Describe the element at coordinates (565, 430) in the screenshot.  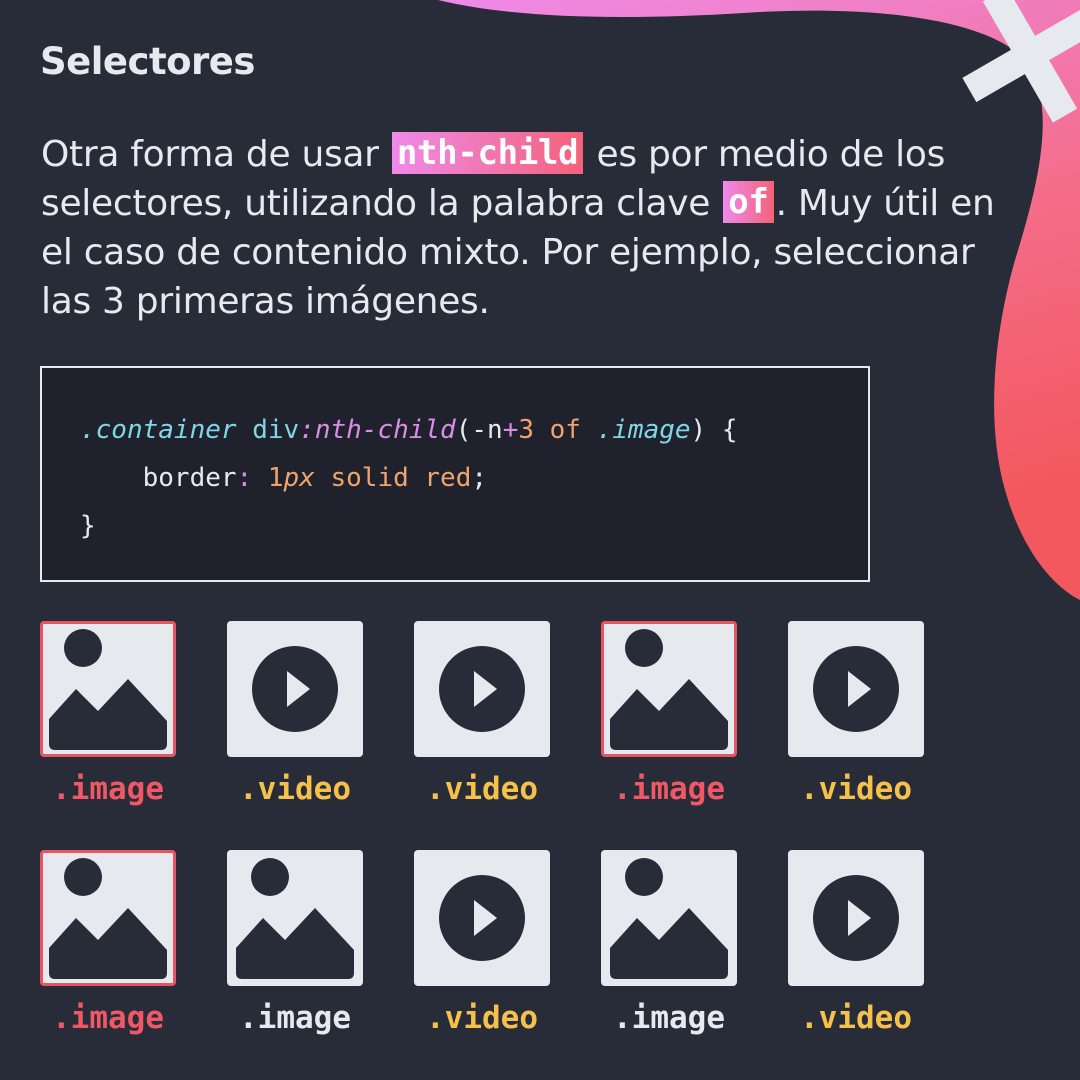
I see `code-of-keyword: of` at that location.